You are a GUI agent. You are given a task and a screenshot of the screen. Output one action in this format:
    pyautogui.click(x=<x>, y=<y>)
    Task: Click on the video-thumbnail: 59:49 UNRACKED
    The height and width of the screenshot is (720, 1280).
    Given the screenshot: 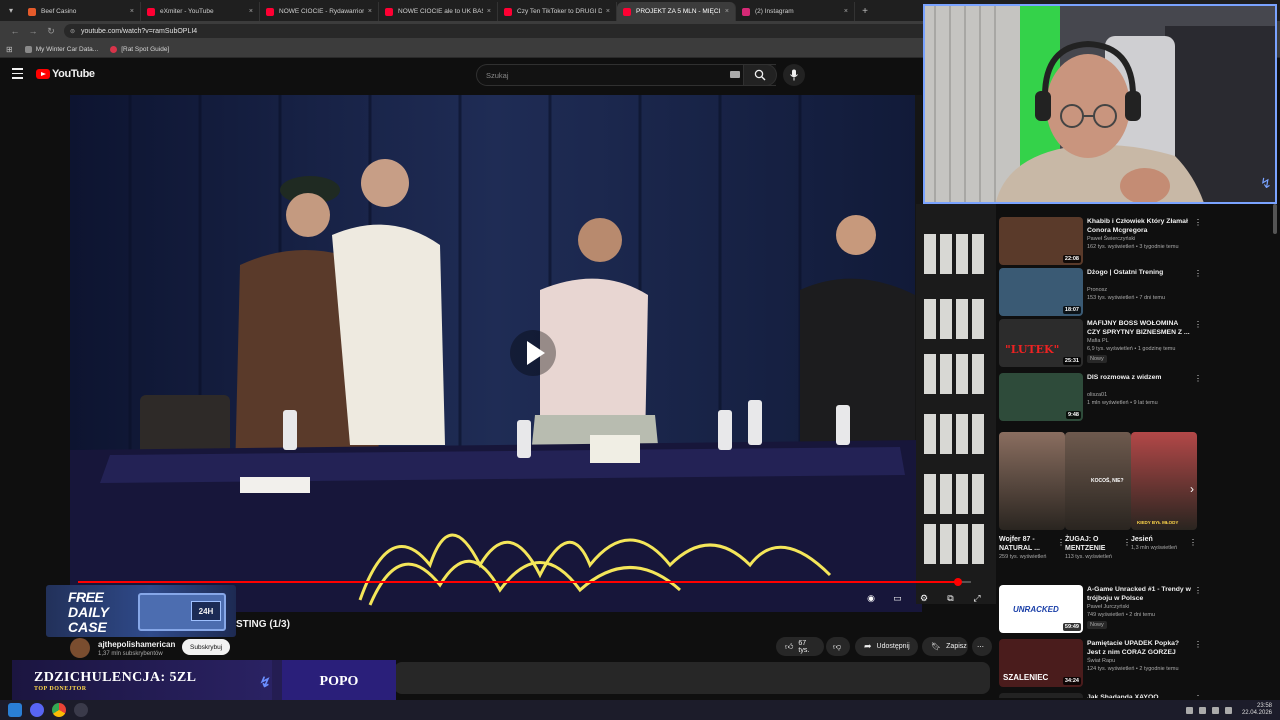 What is the action you would take?
    pyautogui.click(x=1041, y=609)
    